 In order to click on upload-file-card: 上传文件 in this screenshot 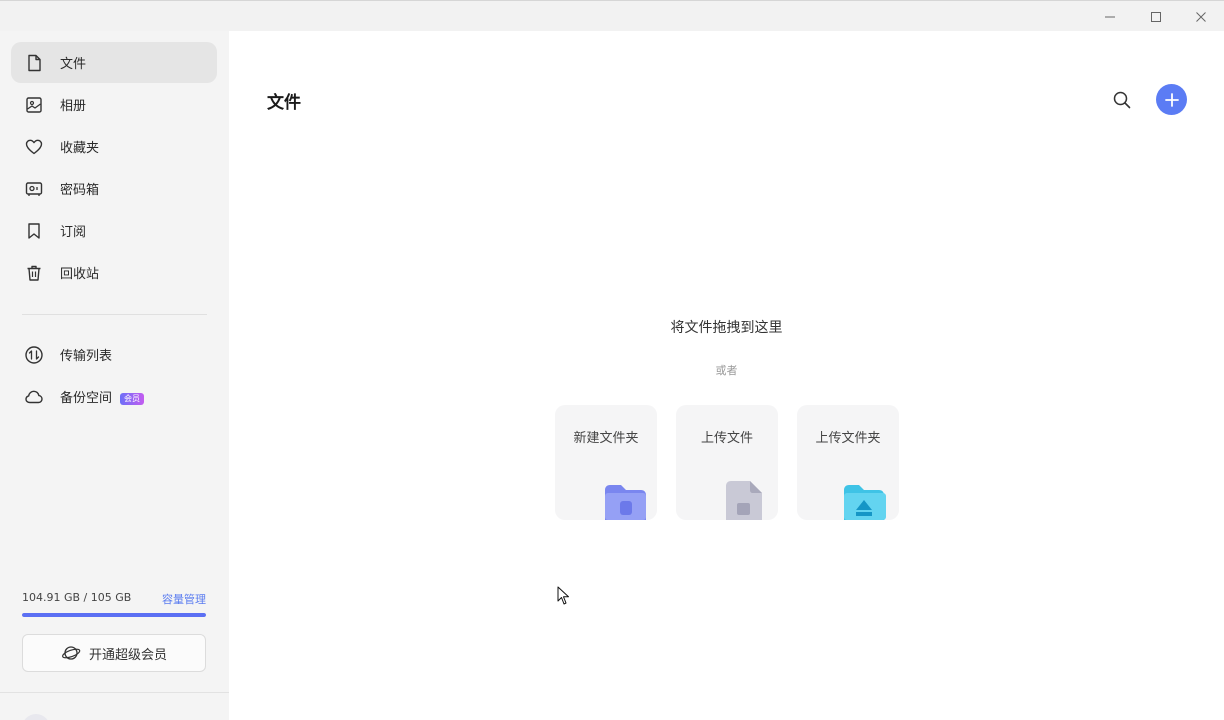, I will do `click(727, 462)`.